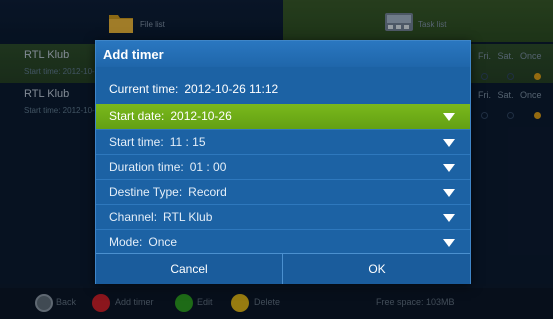 The image size is (553, 319). What do you see at coordinates (207, 192) in the screenshot?
I see `destine-type-value: Record` at bounding box center [207, 192].